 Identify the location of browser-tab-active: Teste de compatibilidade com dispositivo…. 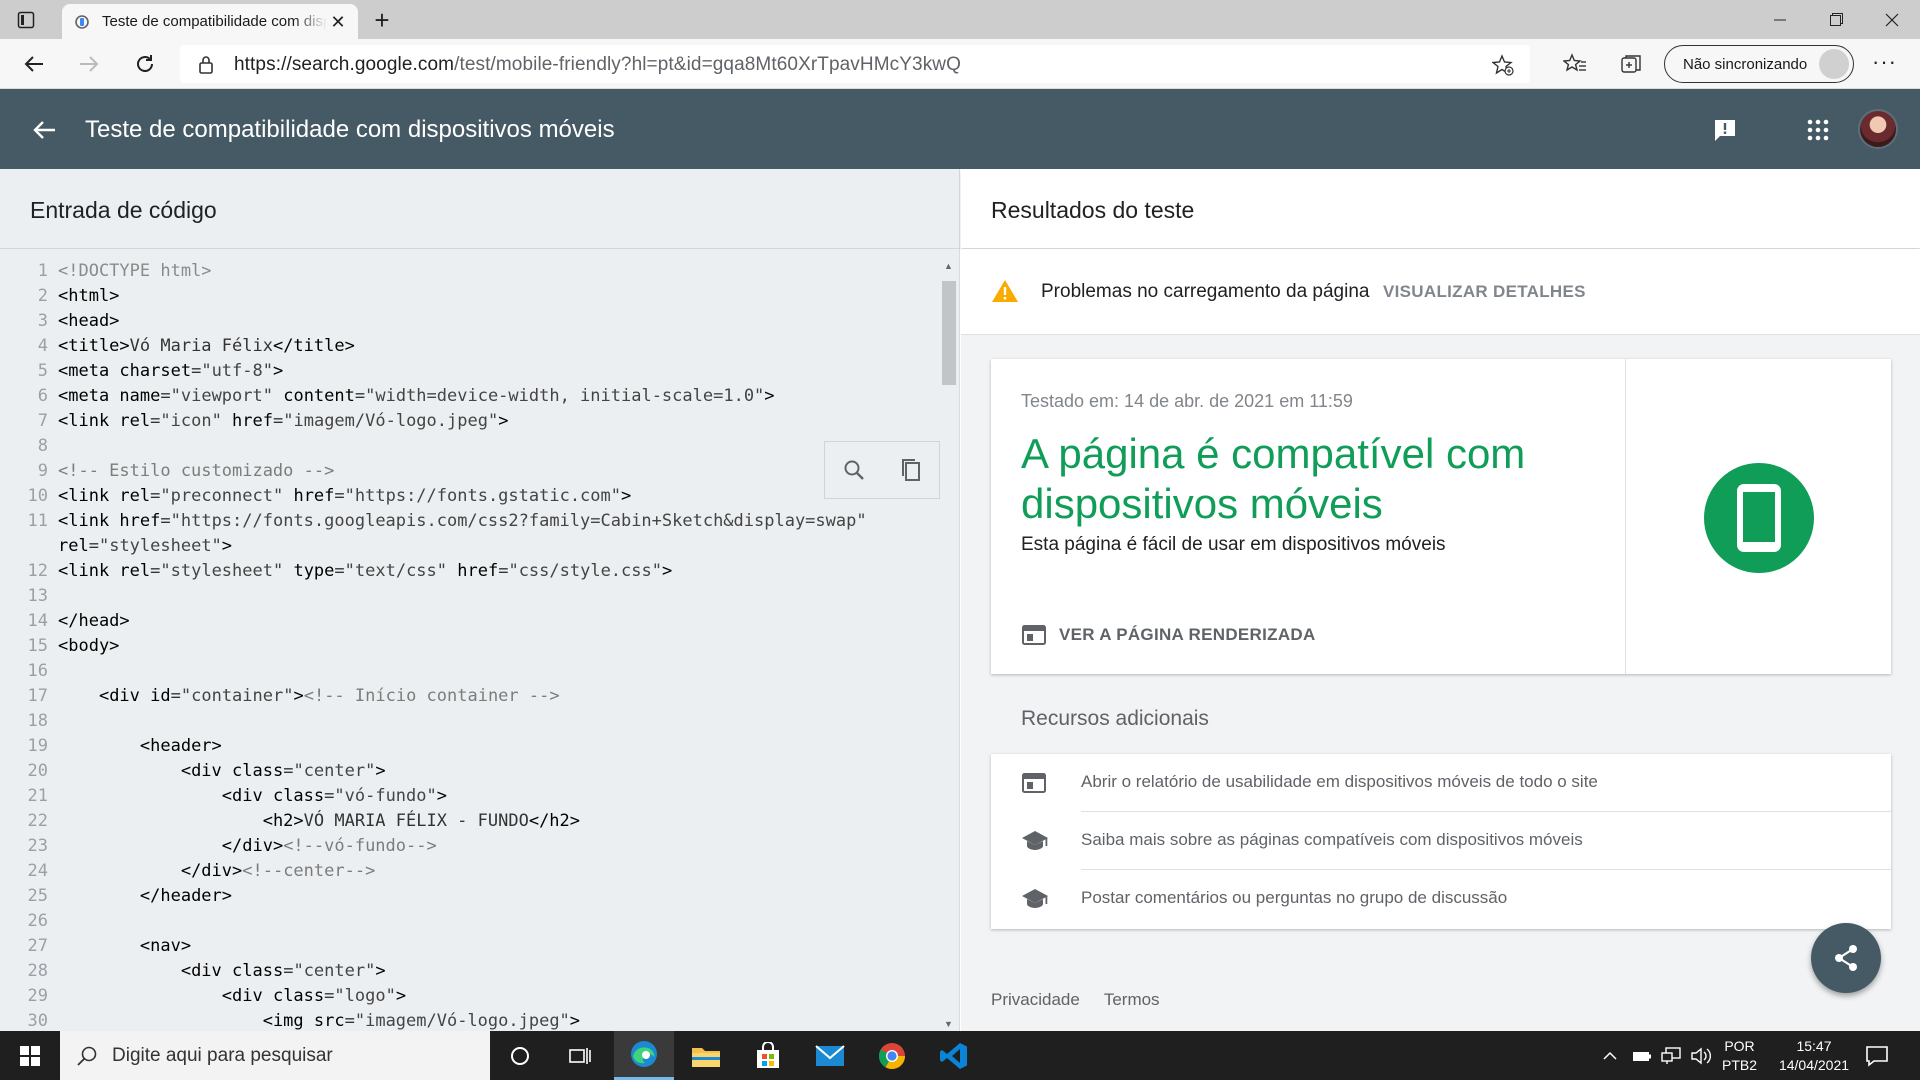
(210, 21).